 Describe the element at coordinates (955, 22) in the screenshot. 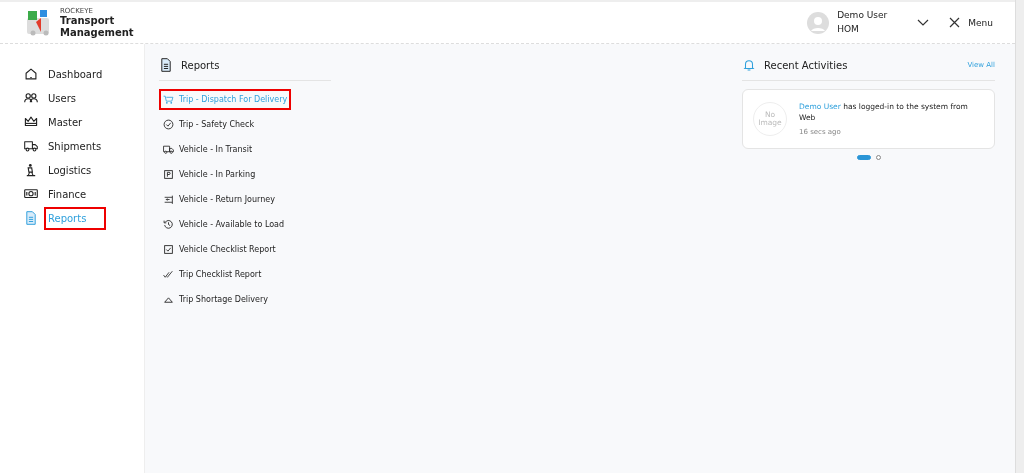

I see `close-icon` at that location.